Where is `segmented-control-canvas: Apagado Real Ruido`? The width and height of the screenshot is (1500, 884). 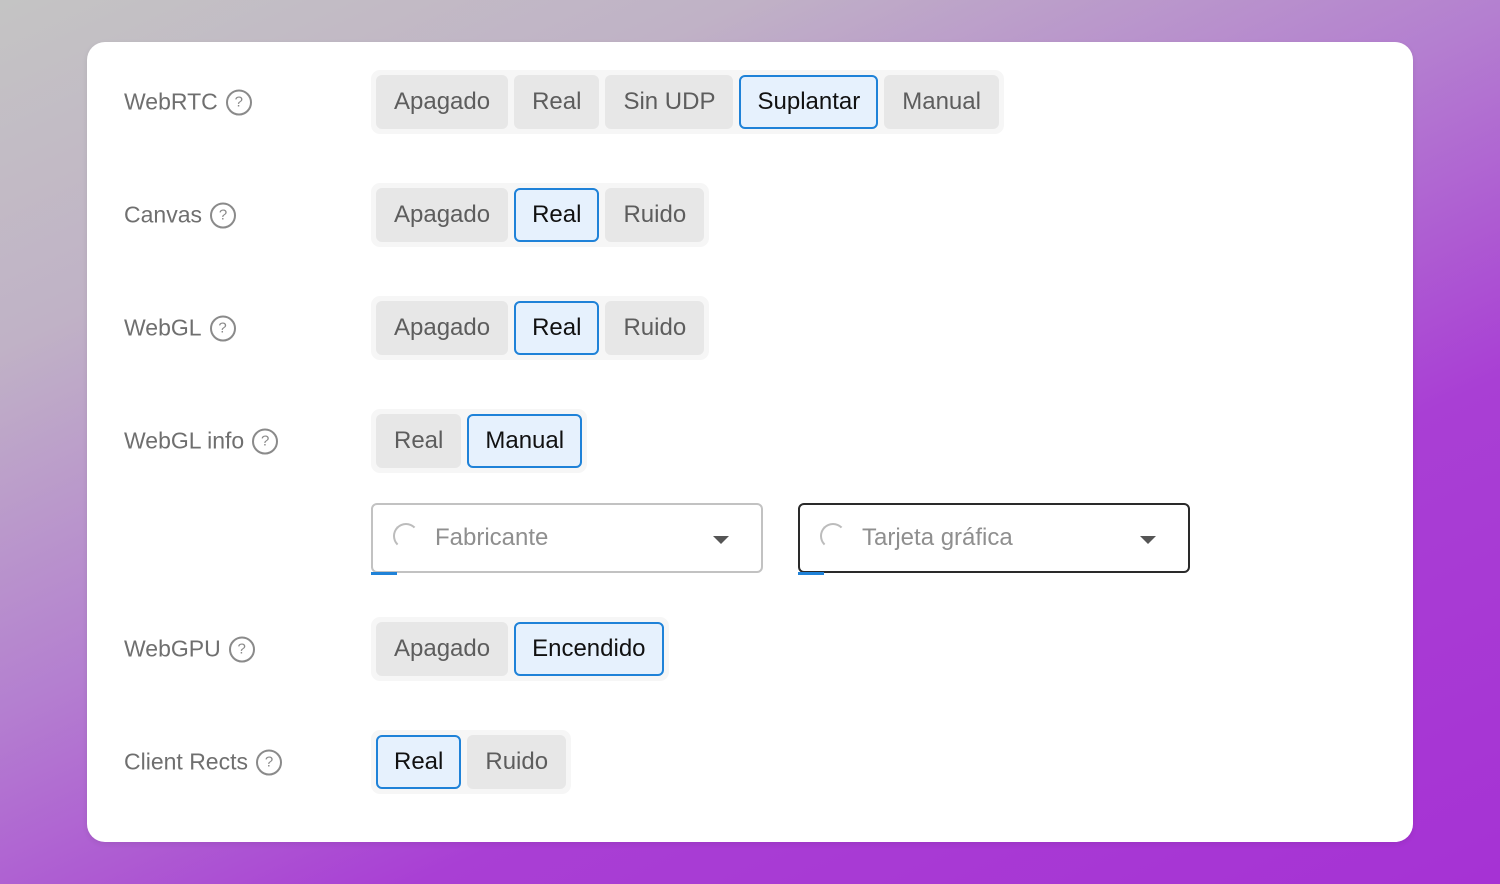
segmented-control-canvas: Apagado Real Ruido is located at coordinates (540, 215).